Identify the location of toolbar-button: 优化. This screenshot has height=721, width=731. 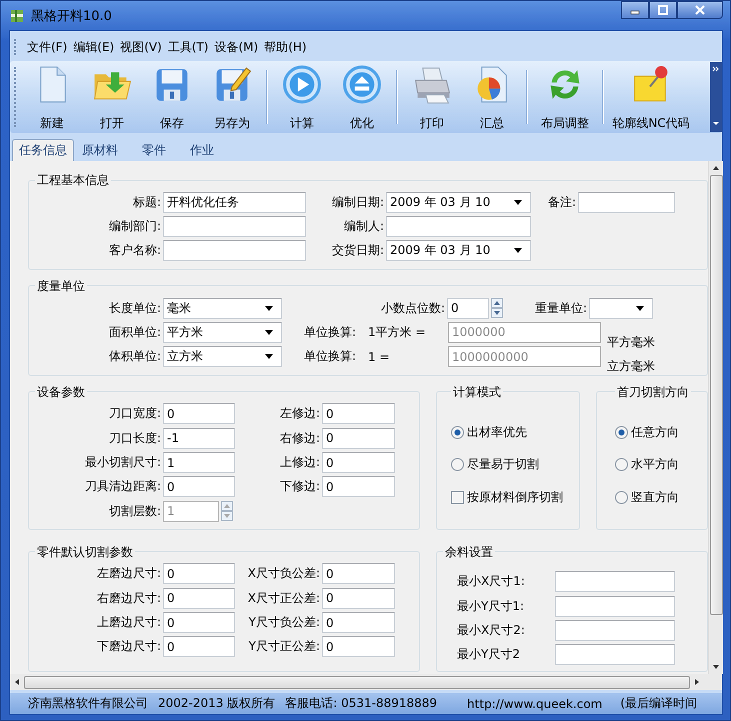
(362, 97).